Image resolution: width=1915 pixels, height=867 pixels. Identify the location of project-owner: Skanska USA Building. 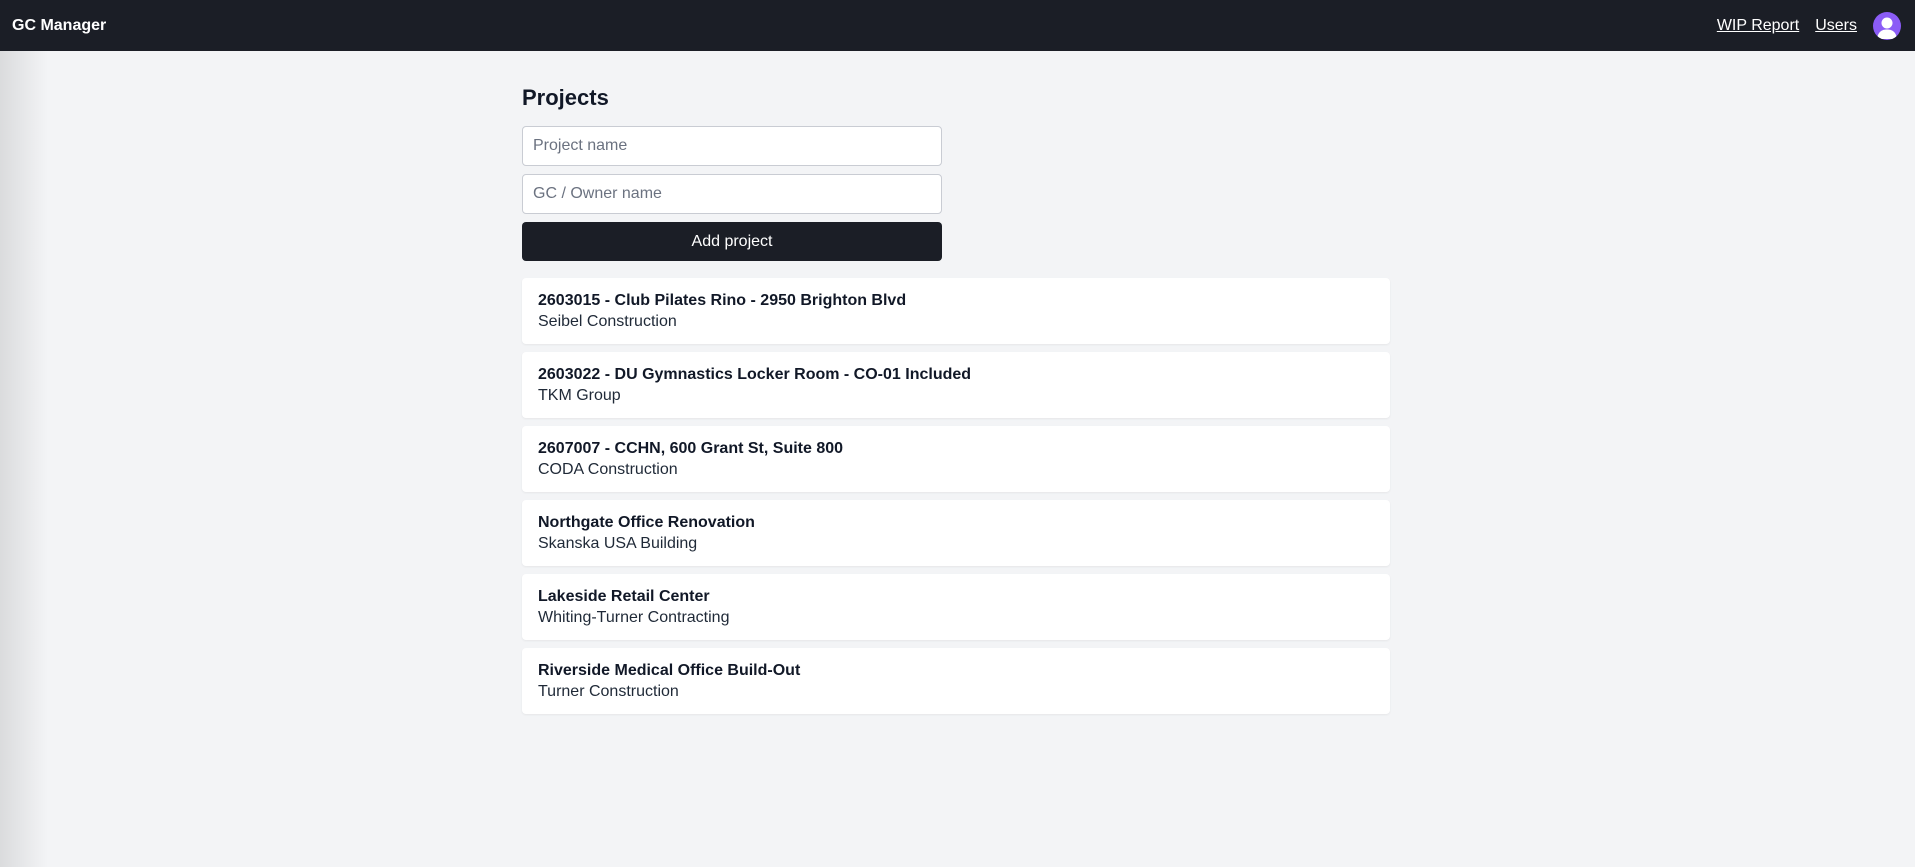
(618, 543).